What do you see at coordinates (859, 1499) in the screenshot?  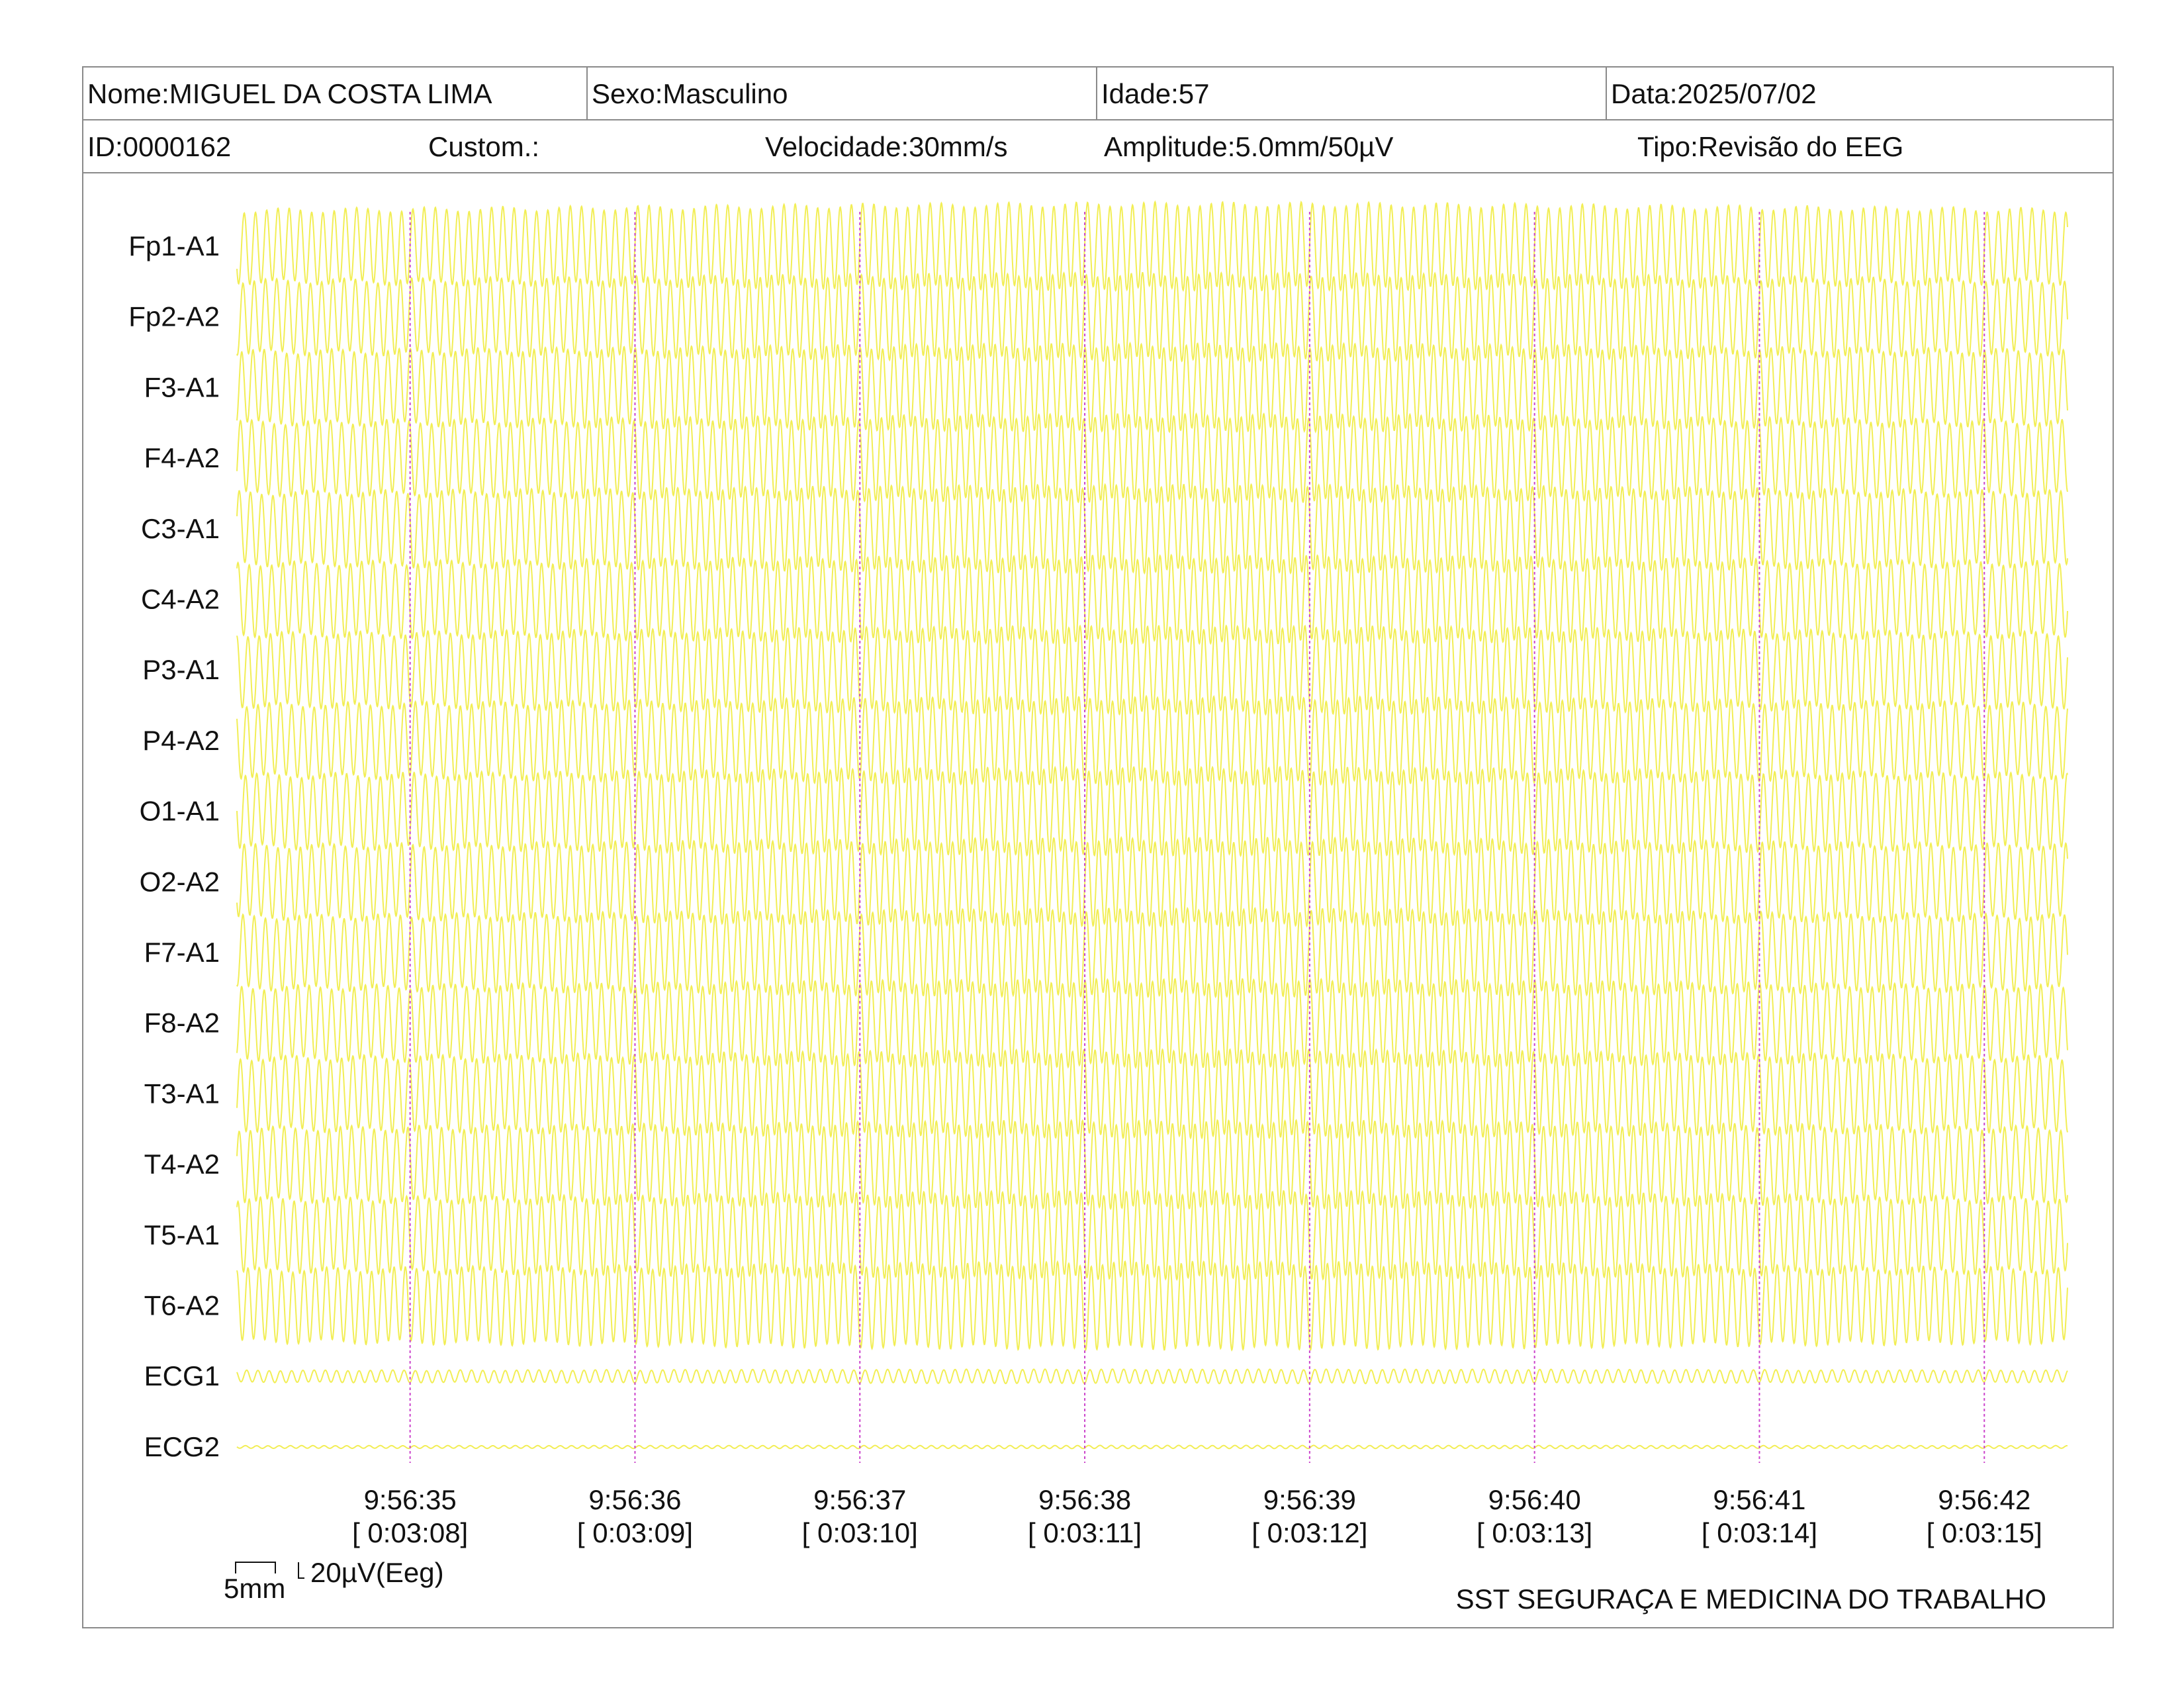 I see `time-mark-clock: 9:56:37` at bounding box center [859, 1499].